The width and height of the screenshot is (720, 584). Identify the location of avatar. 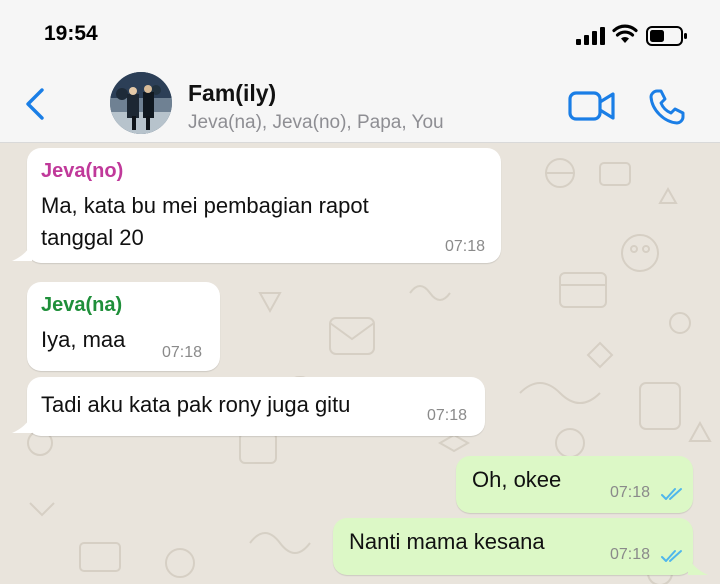
(141, 103).